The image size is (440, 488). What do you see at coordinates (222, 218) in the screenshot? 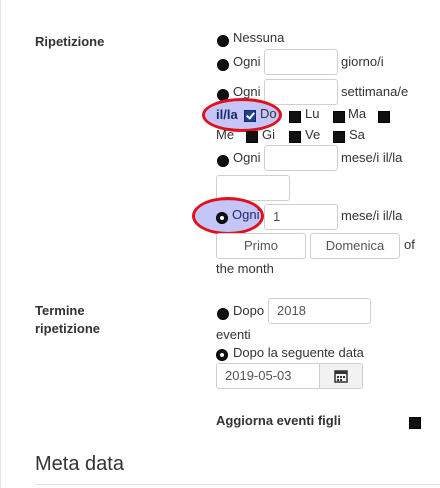
I see `radio-monthly-weekday` at bounding box center [222, 218].